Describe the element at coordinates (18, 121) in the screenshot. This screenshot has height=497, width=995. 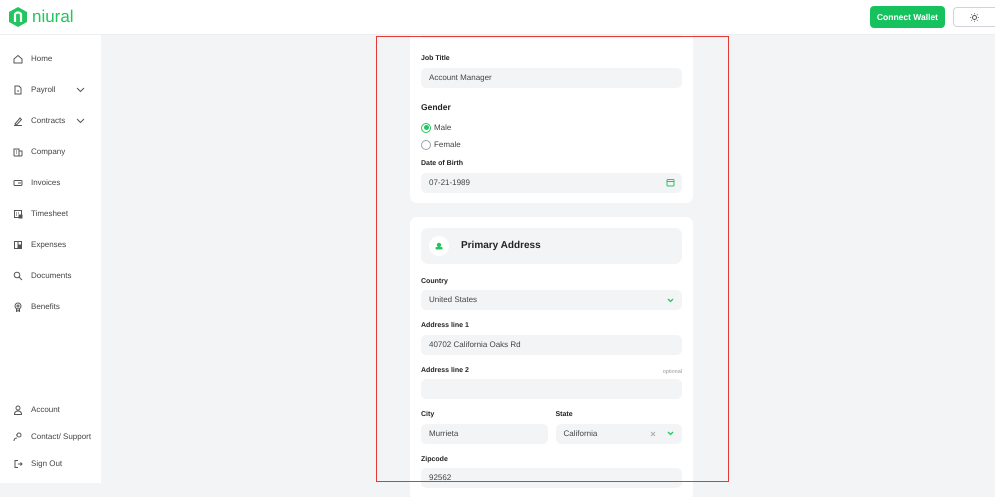
I see `pen-icon` at that location.